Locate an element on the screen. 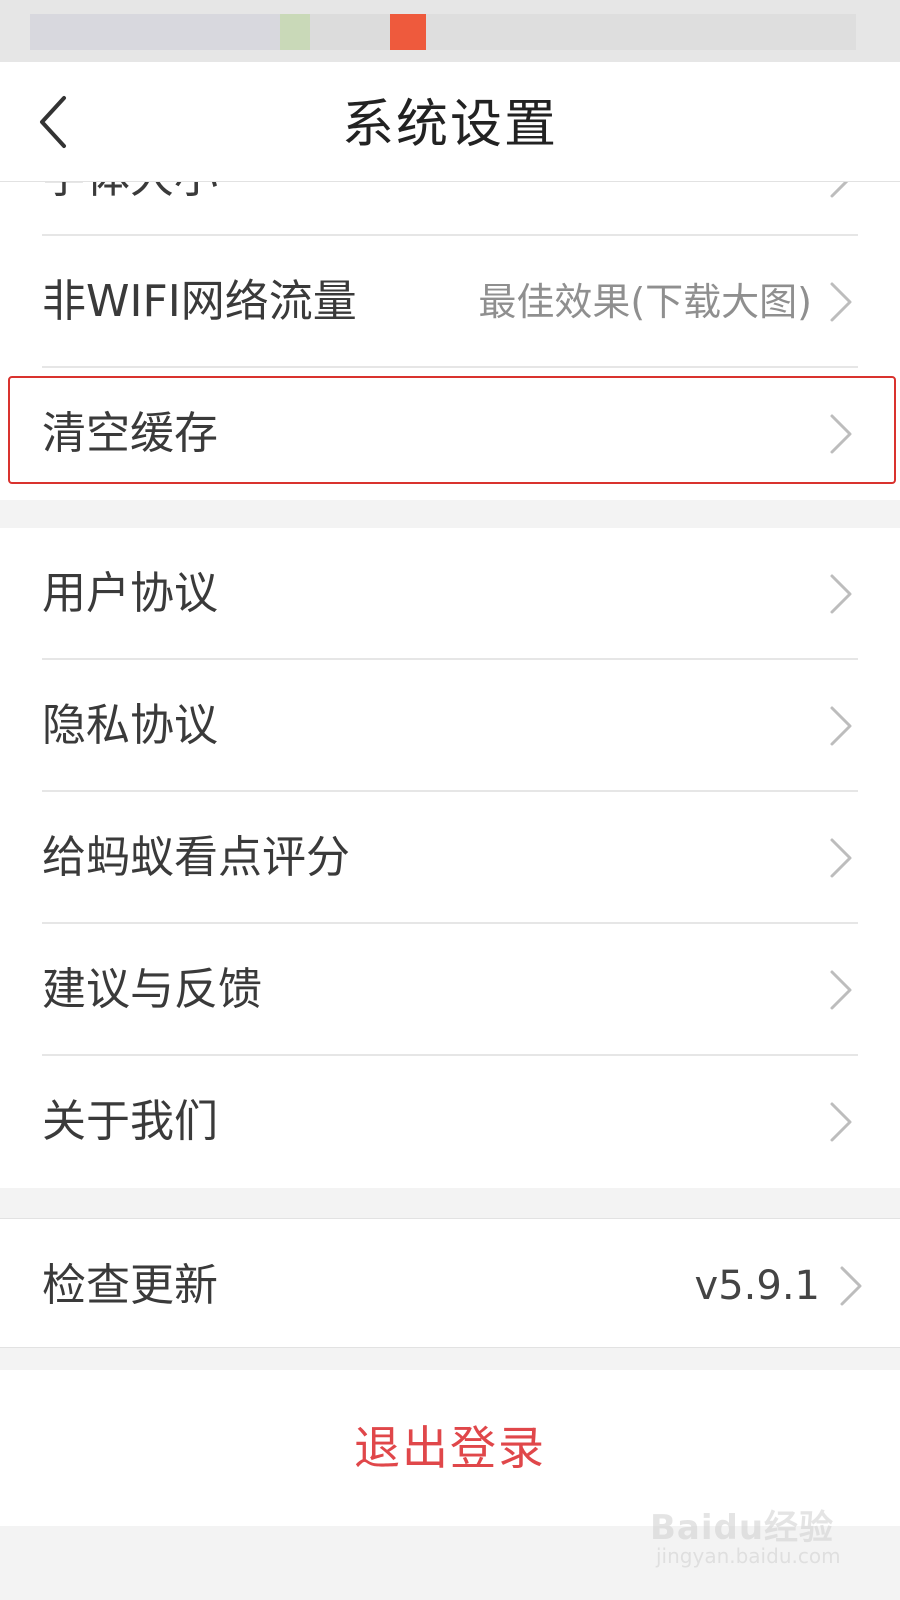 This screenshot has width=900, height=1600. nav-header: 系统设置 is located at coordinates (450, 122).